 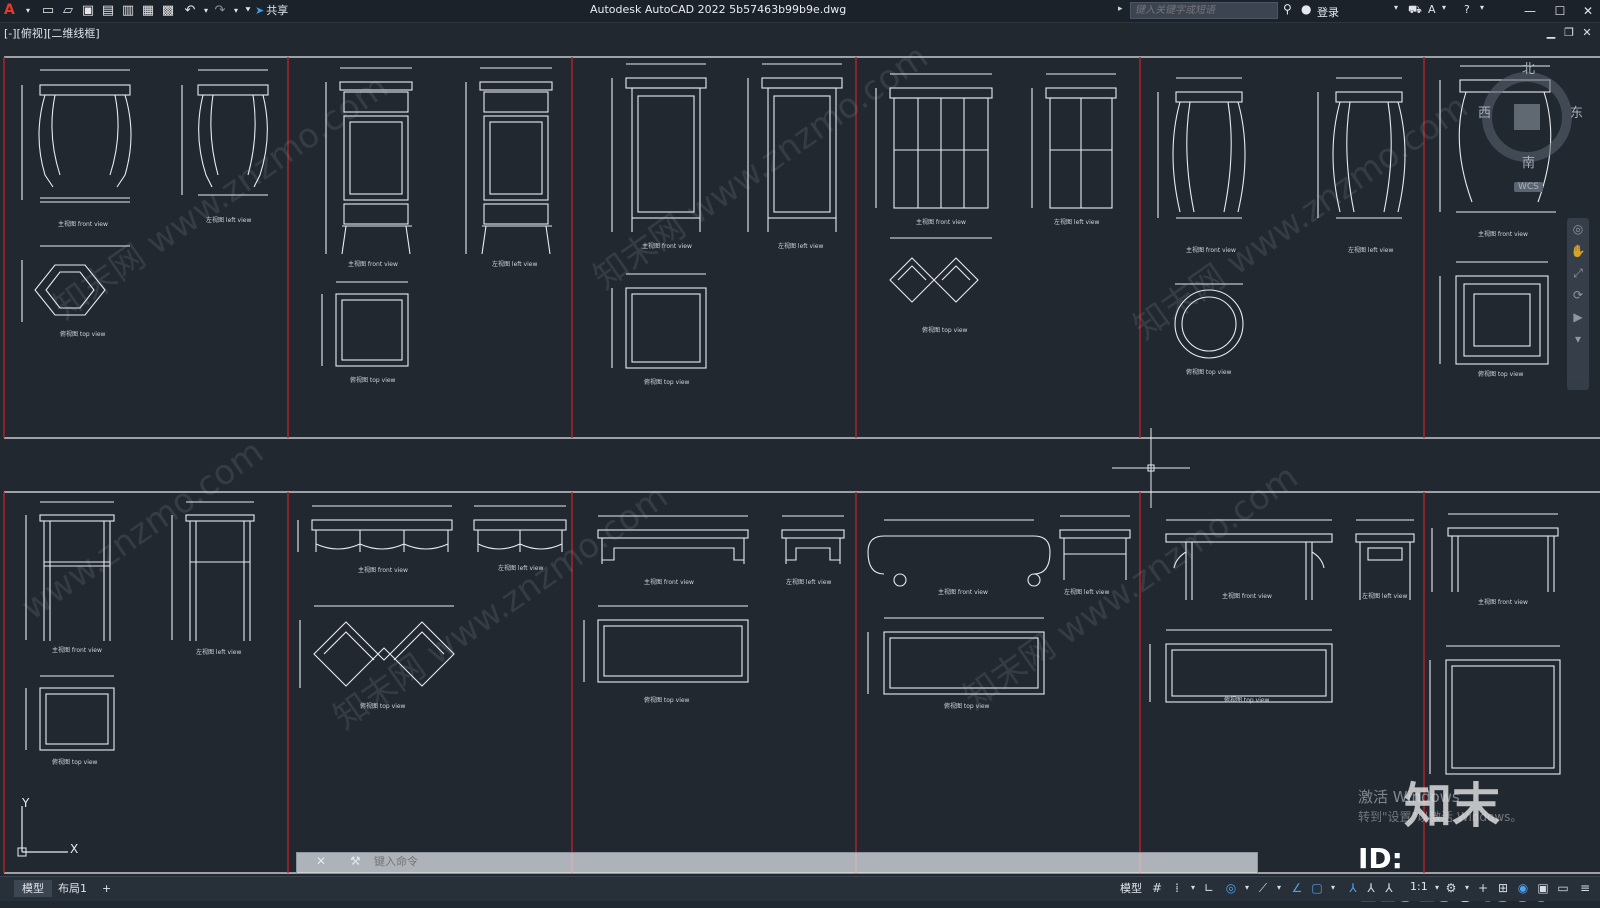 What do you see at coordinates (1444, 7) in the screenshot?
I see `a360-dropdown-icon: ▾` at bounding box center [1444, 7].